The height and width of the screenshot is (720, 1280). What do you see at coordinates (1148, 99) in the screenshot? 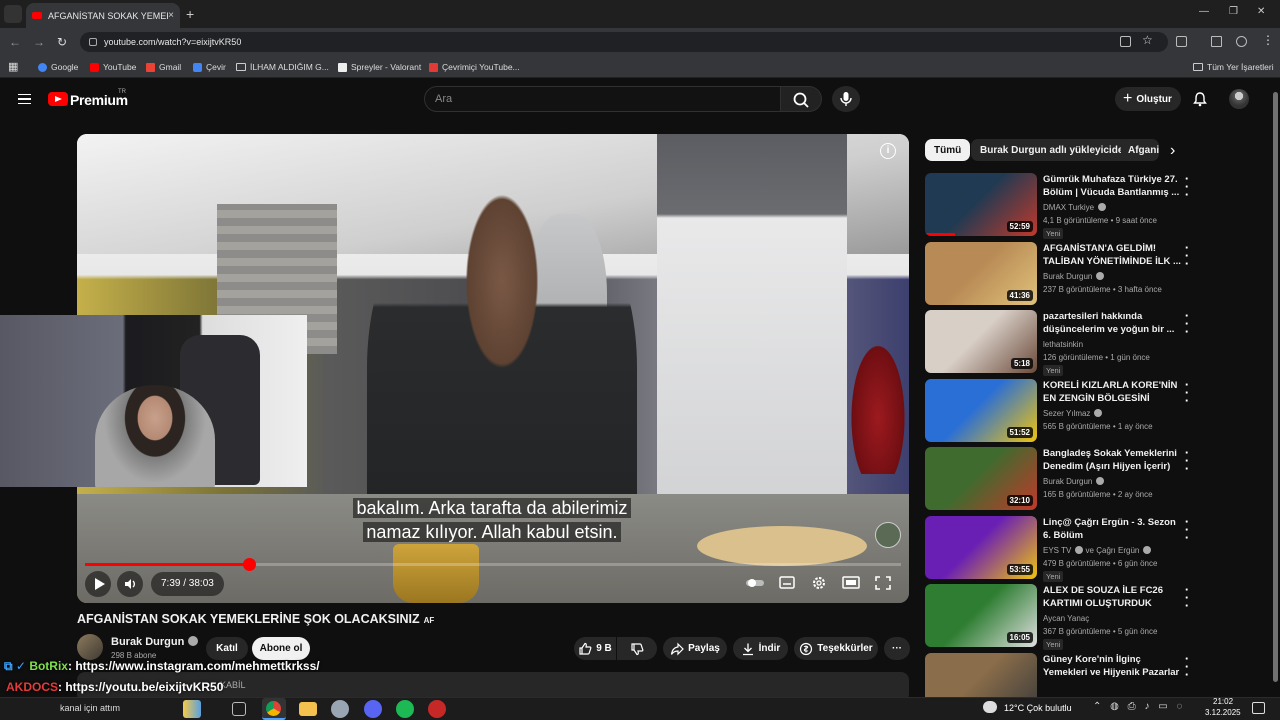
I see `create-button: + Oluştur` at bounding box center [1148, 99].